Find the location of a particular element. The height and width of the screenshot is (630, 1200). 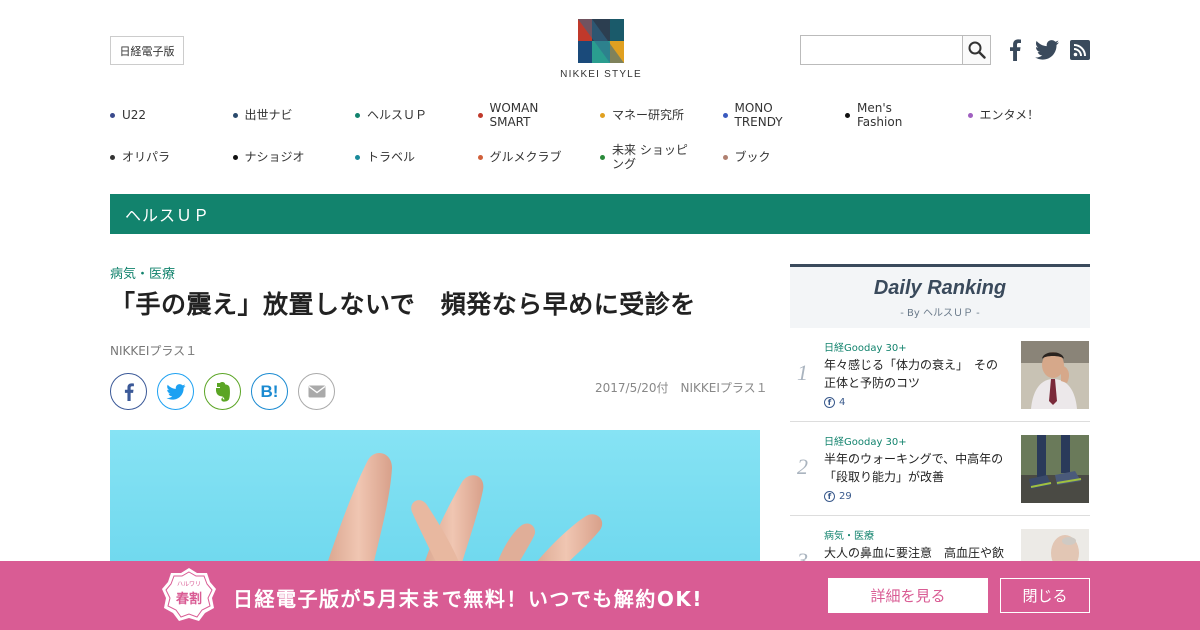

share-evernote-button is located at coordinates (222, 391).